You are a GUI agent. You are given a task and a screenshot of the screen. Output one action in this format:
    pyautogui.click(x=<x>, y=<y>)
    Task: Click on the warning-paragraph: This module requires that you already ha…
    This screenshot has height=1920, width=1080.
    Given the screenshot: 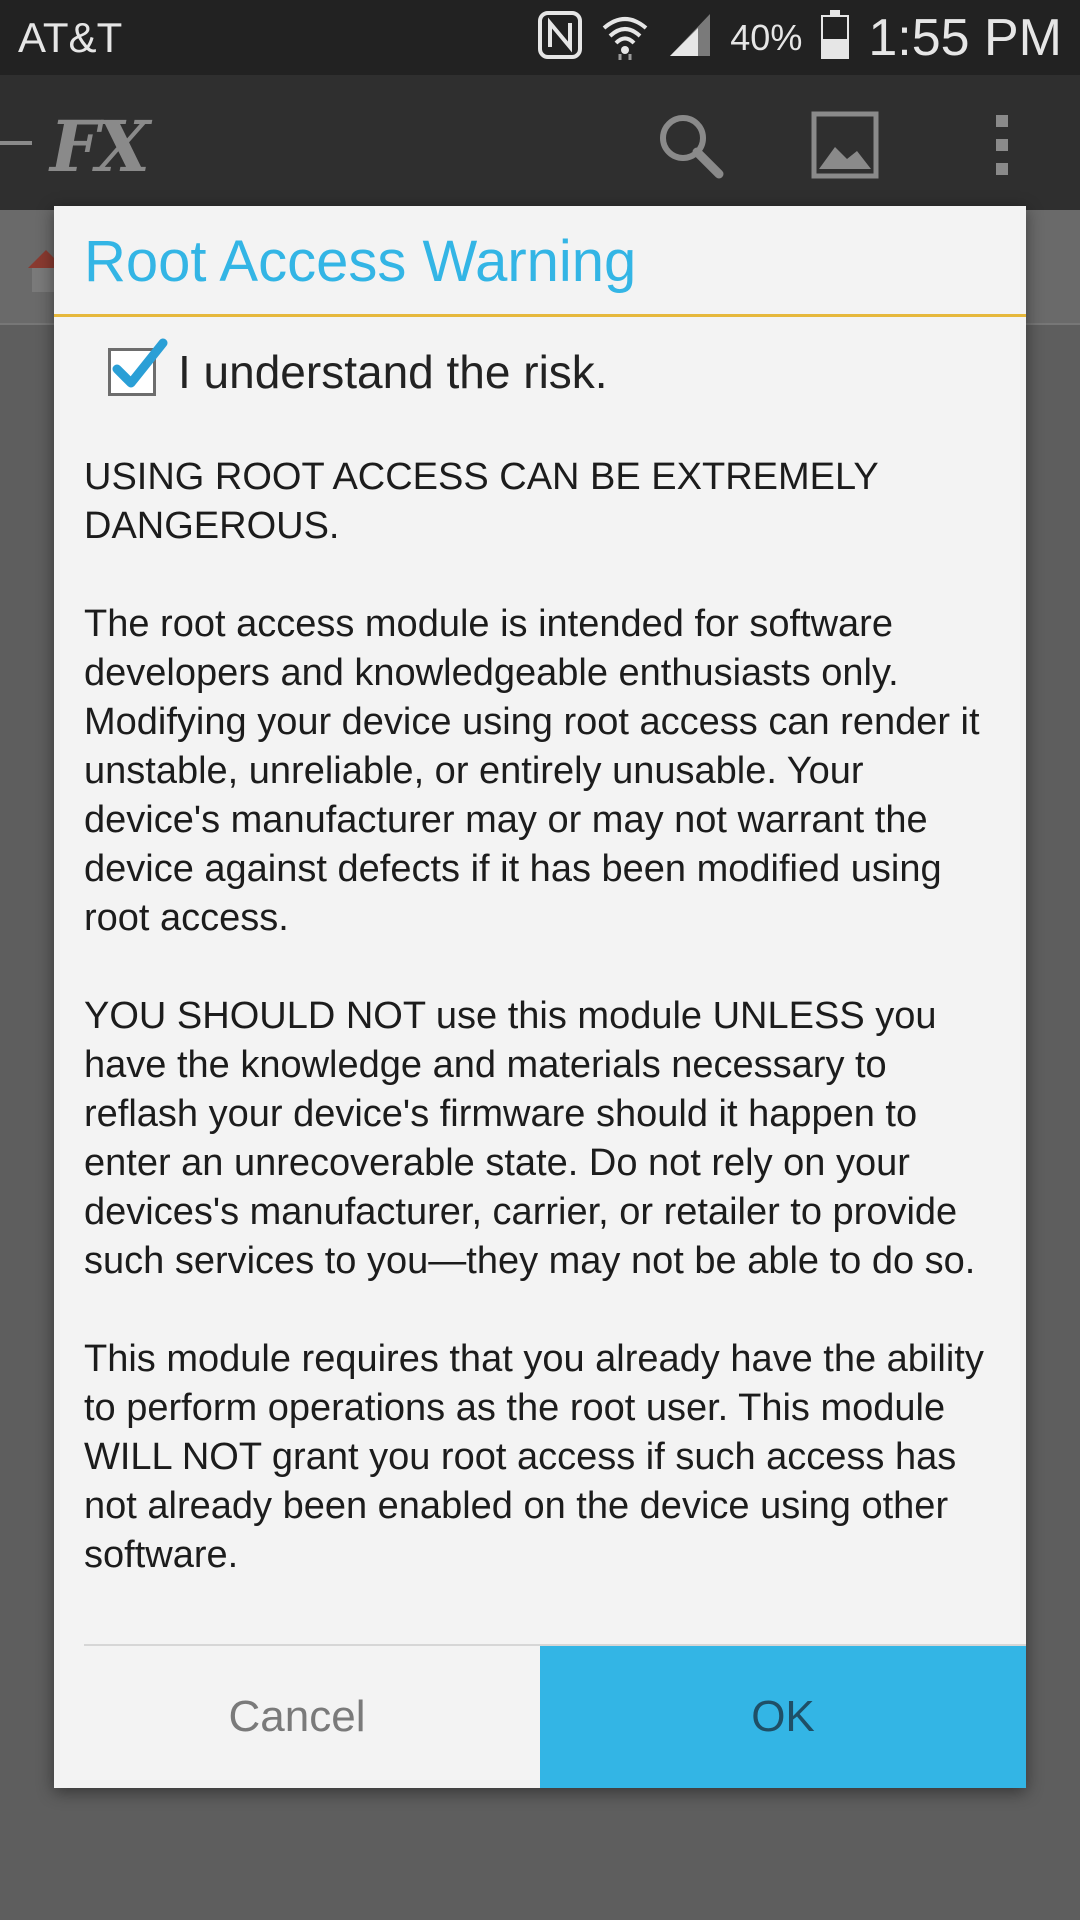 What is the action you would take?
    pyautogui.click(x=534, y=1457)
    